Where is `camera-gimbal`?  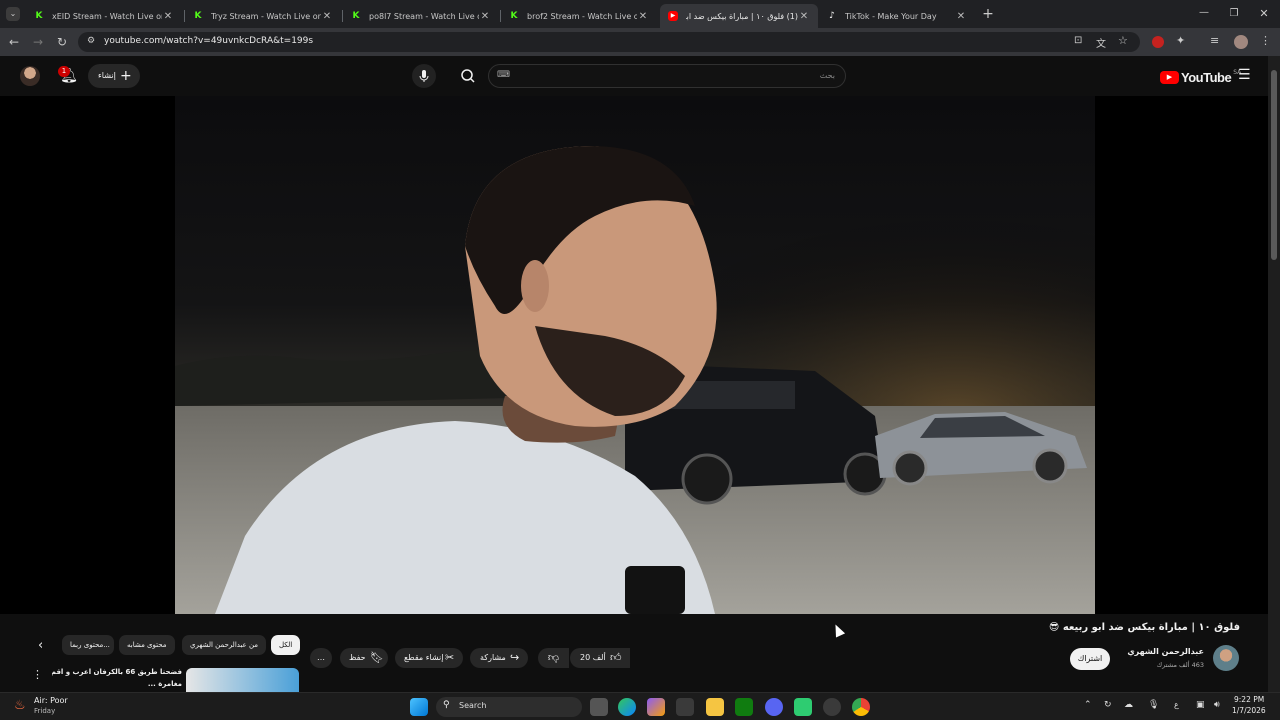
camera-gimbal is located at coordinates (655, 590).